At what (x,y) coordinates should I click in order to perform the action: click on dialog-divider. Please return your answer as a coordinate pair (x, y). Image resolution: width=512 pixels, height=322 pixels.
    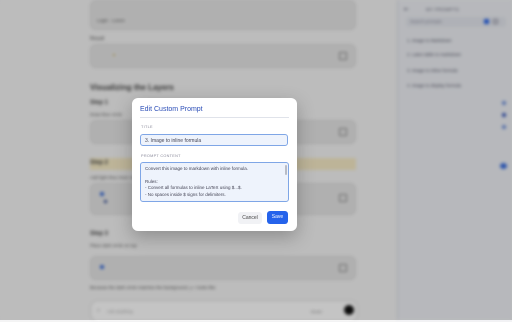
    Looking at the image, I should click on (214, 117).